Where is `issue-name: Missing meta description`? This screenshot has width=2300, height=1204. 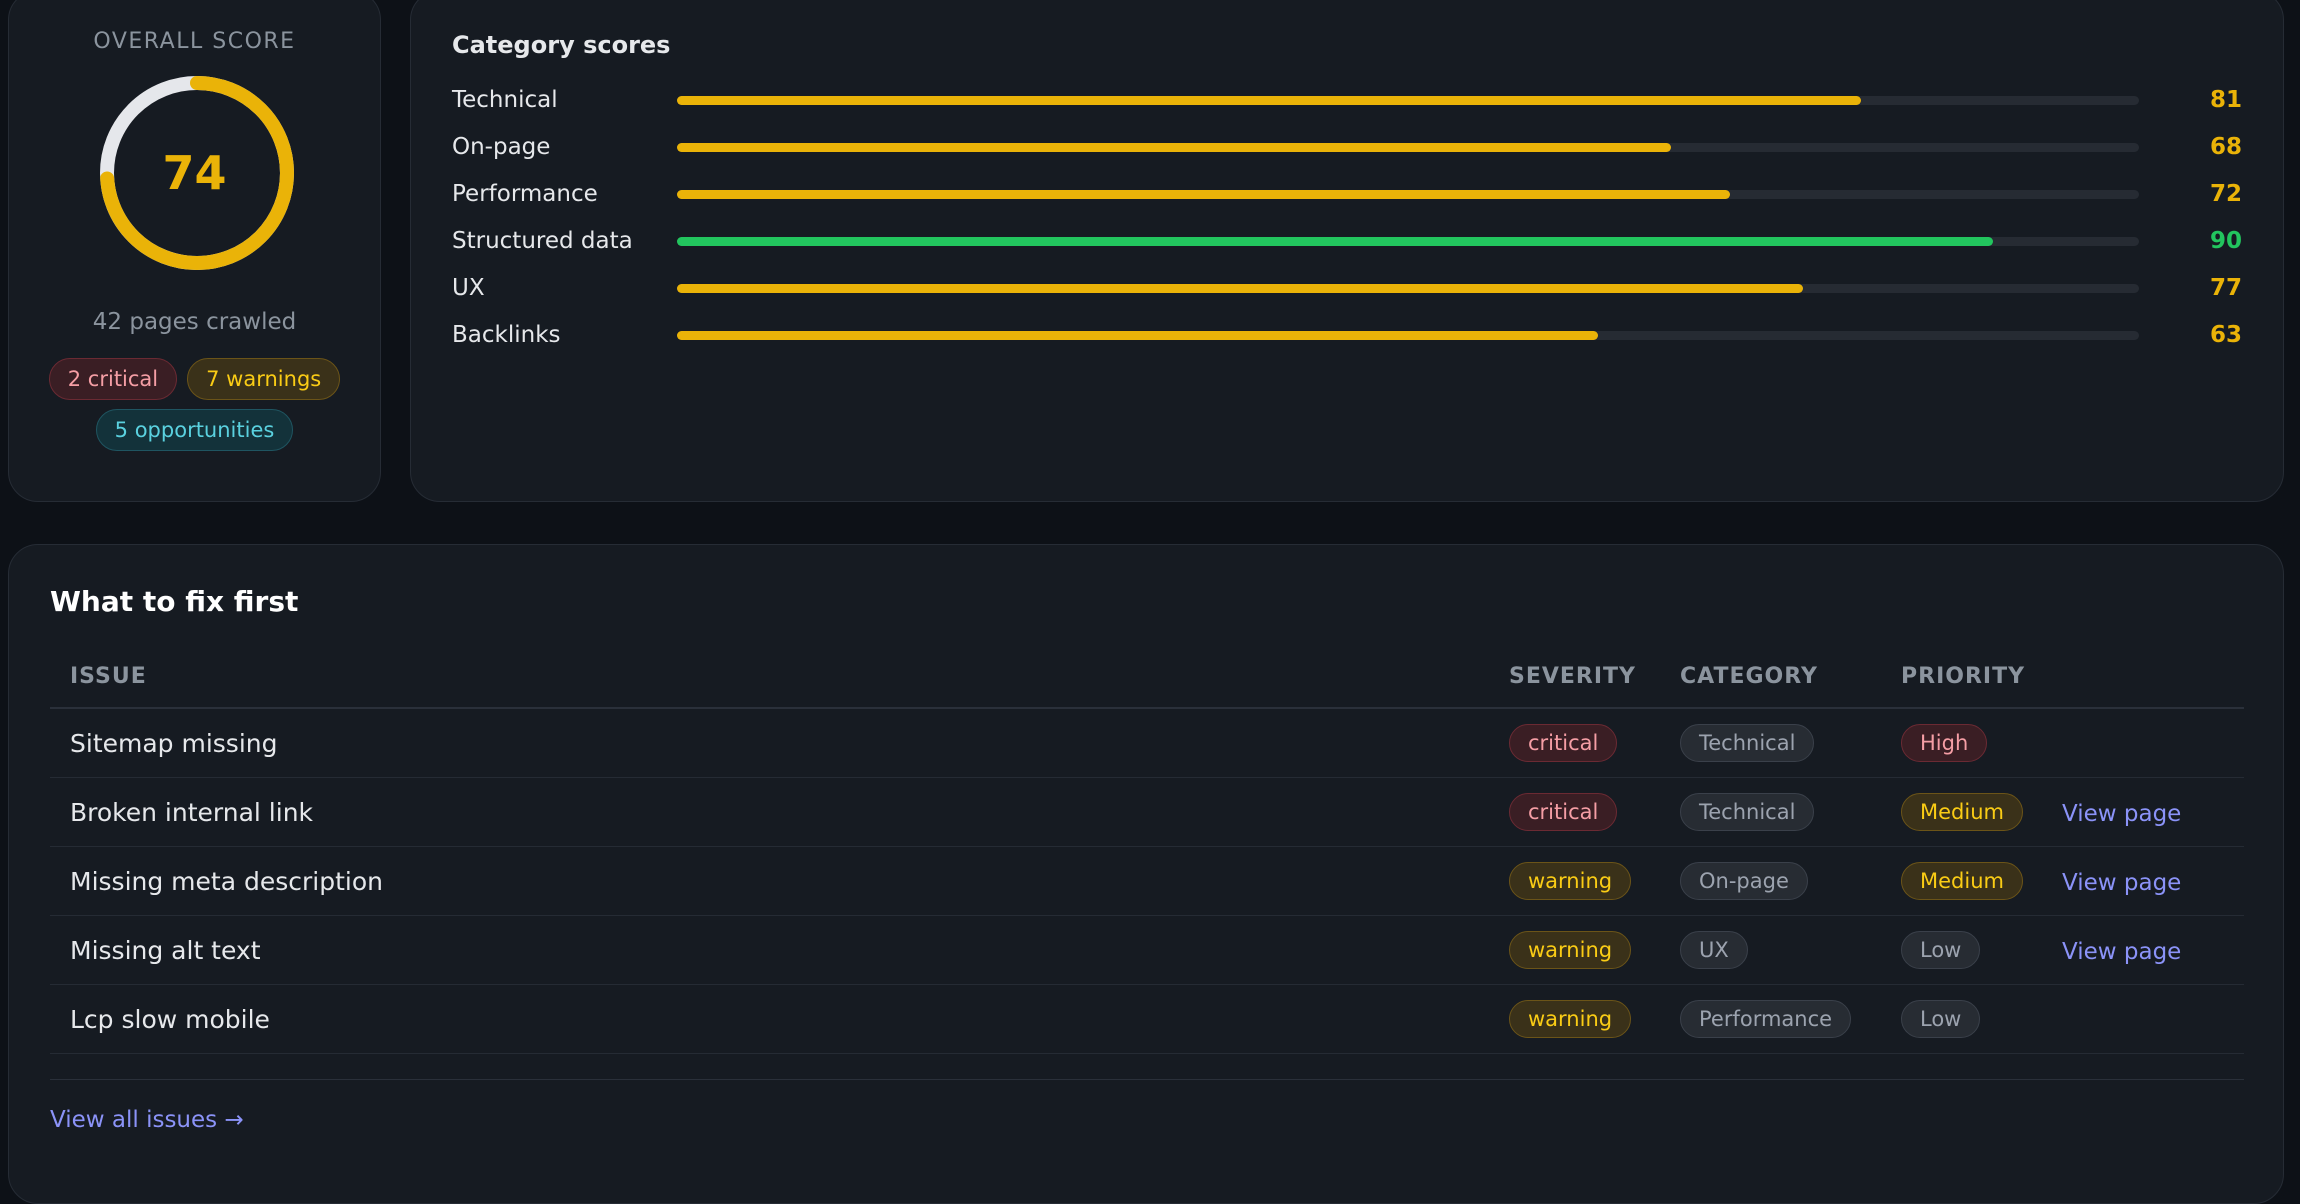
issue-name: Missing meta description is located at coordinates (769, 881).